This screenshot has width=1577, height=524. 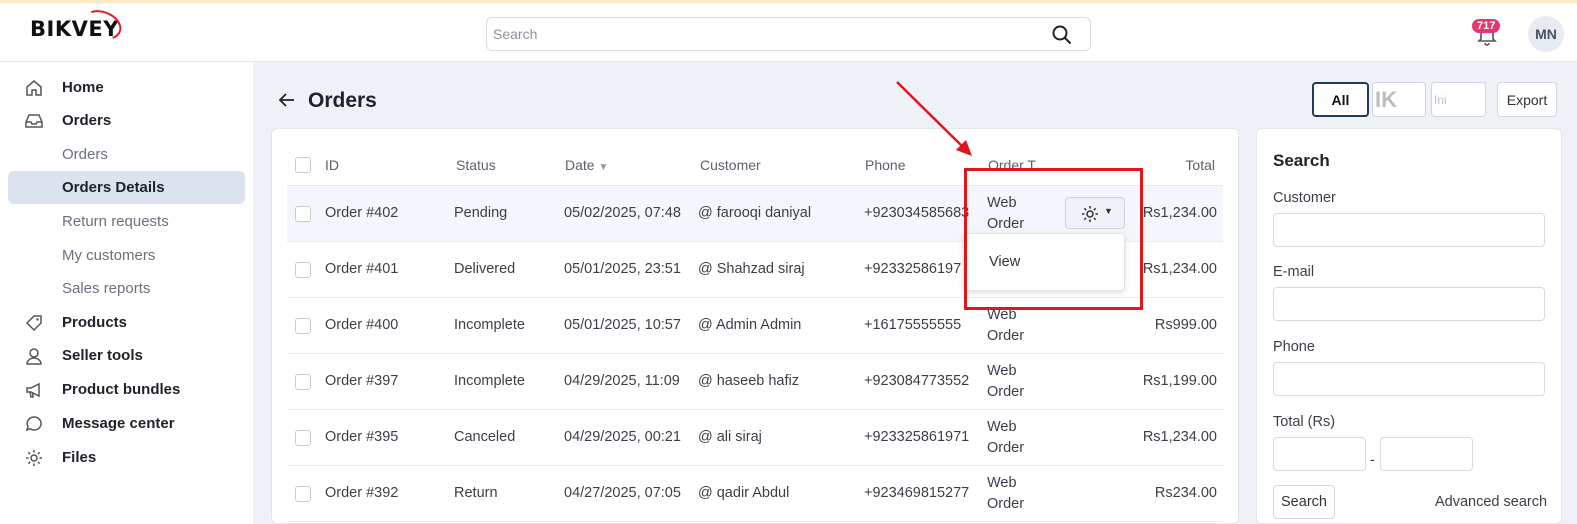 I want to click on order-phone: +16175555555, so click(x=913, y=325).